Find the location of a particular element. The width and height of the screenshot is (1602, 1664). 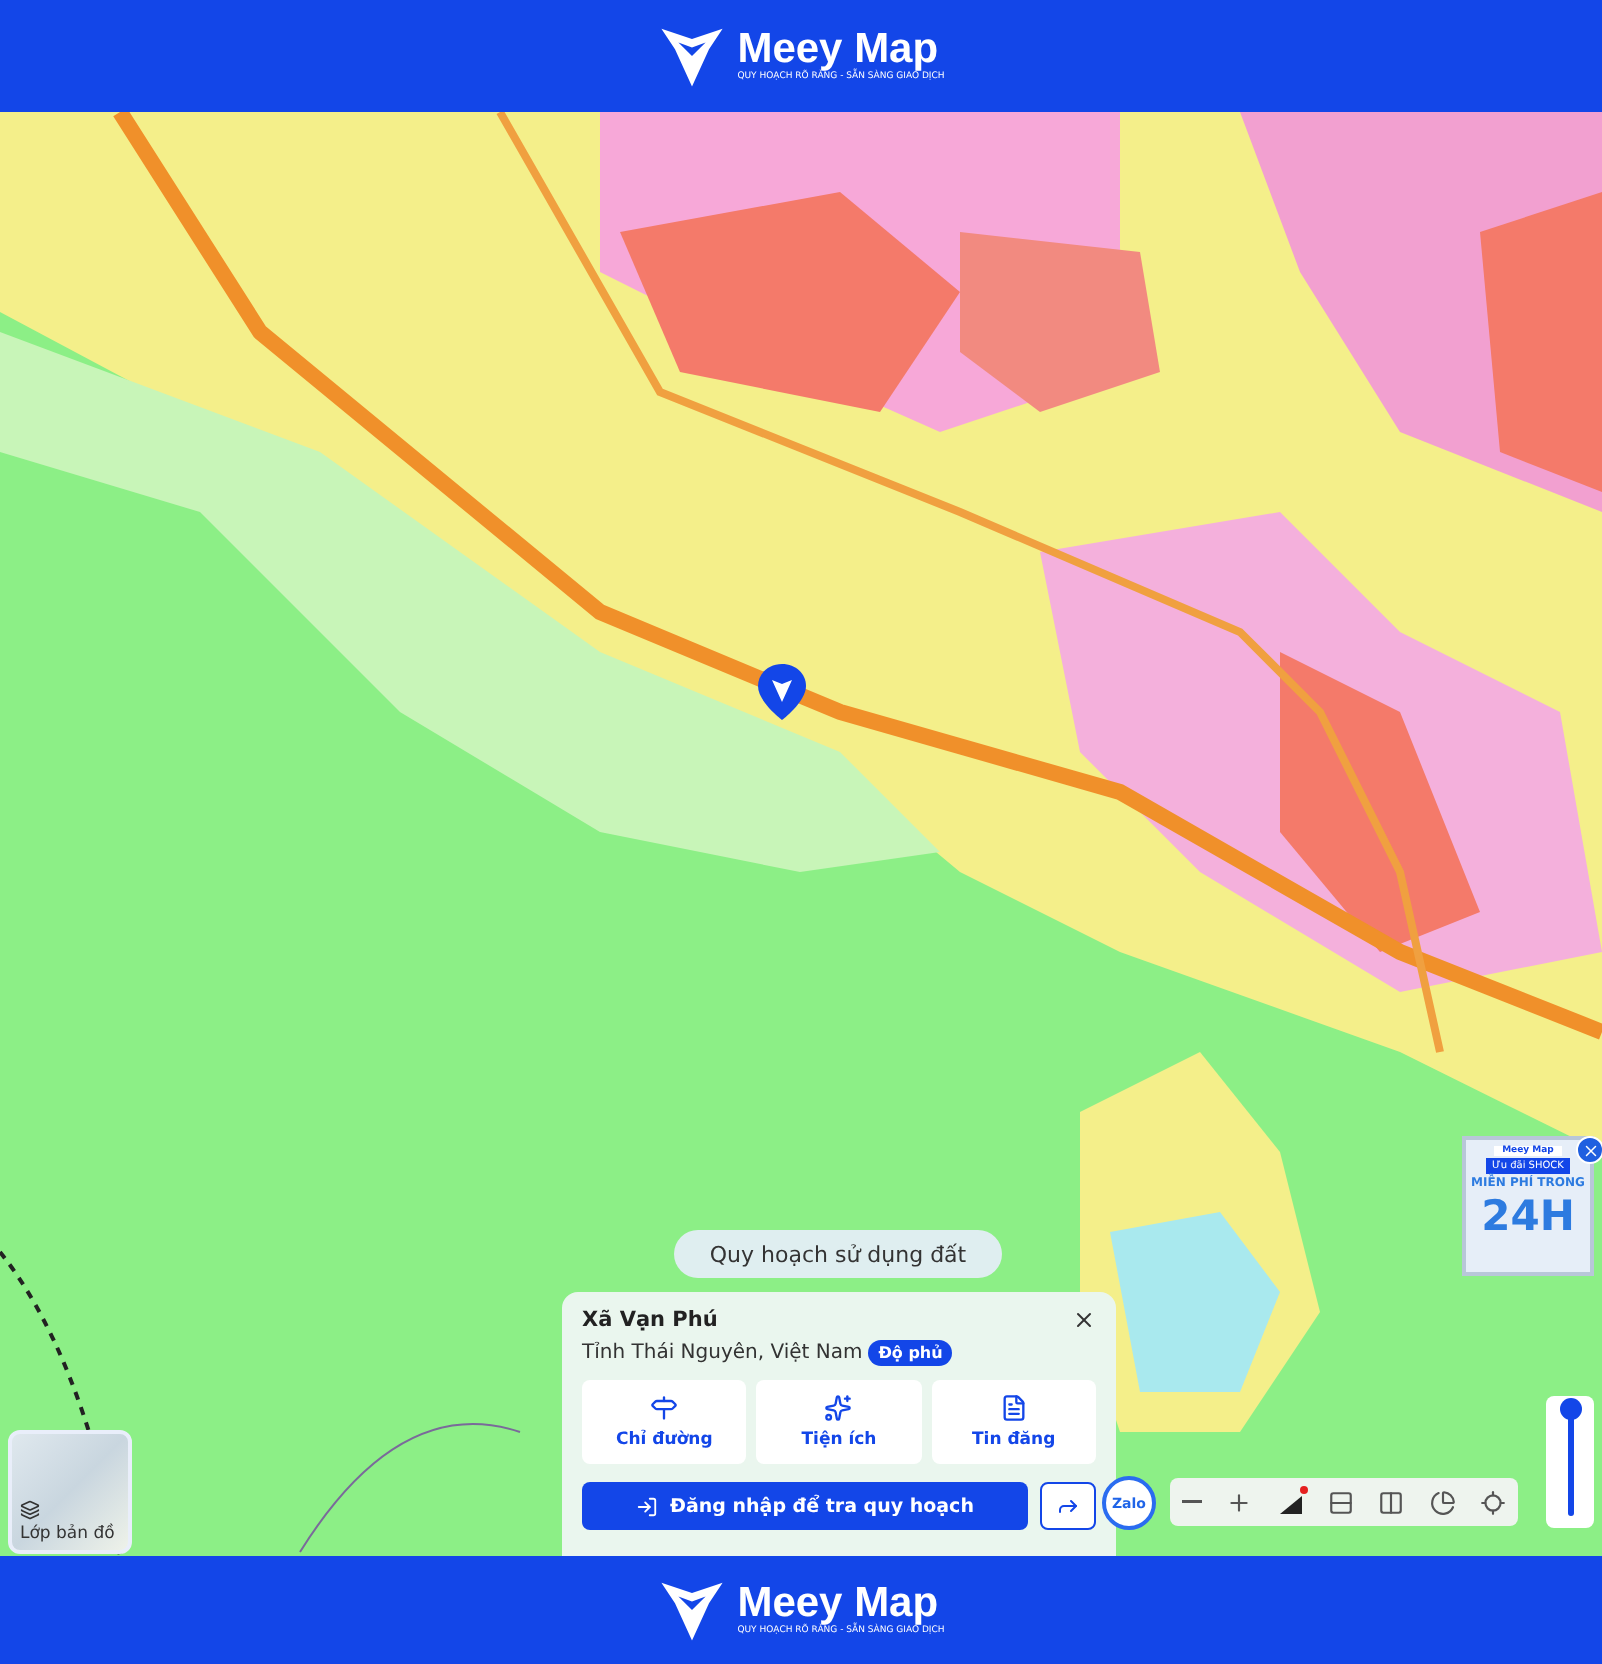

map-layers-button: Lớp bản đồ is located at coordinates (70, 1492).